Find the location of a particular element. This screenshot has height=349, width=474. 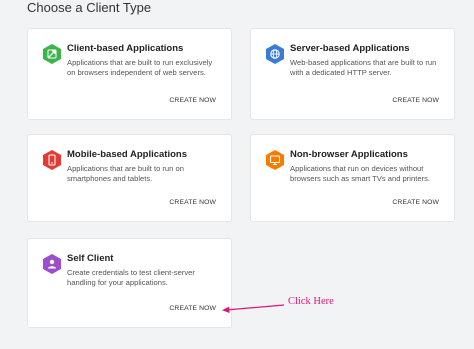

self-client-icon is located at coordinates (52, 264).